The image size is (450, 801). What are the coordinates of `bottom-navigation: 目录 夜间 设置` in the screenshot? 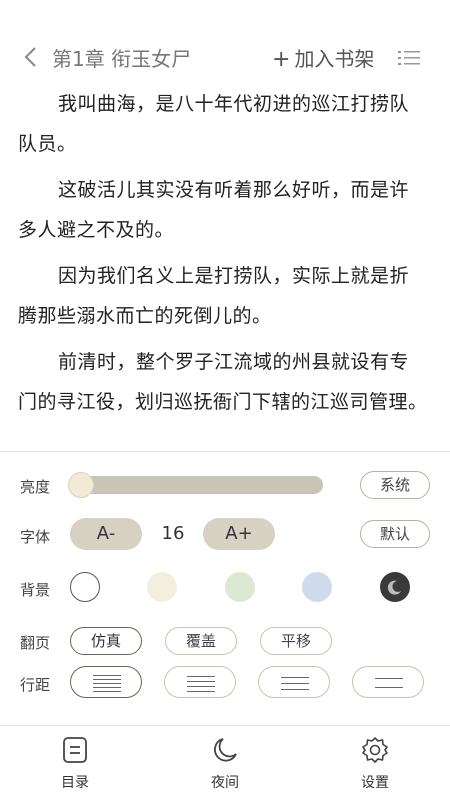 It's located at (225, 763).